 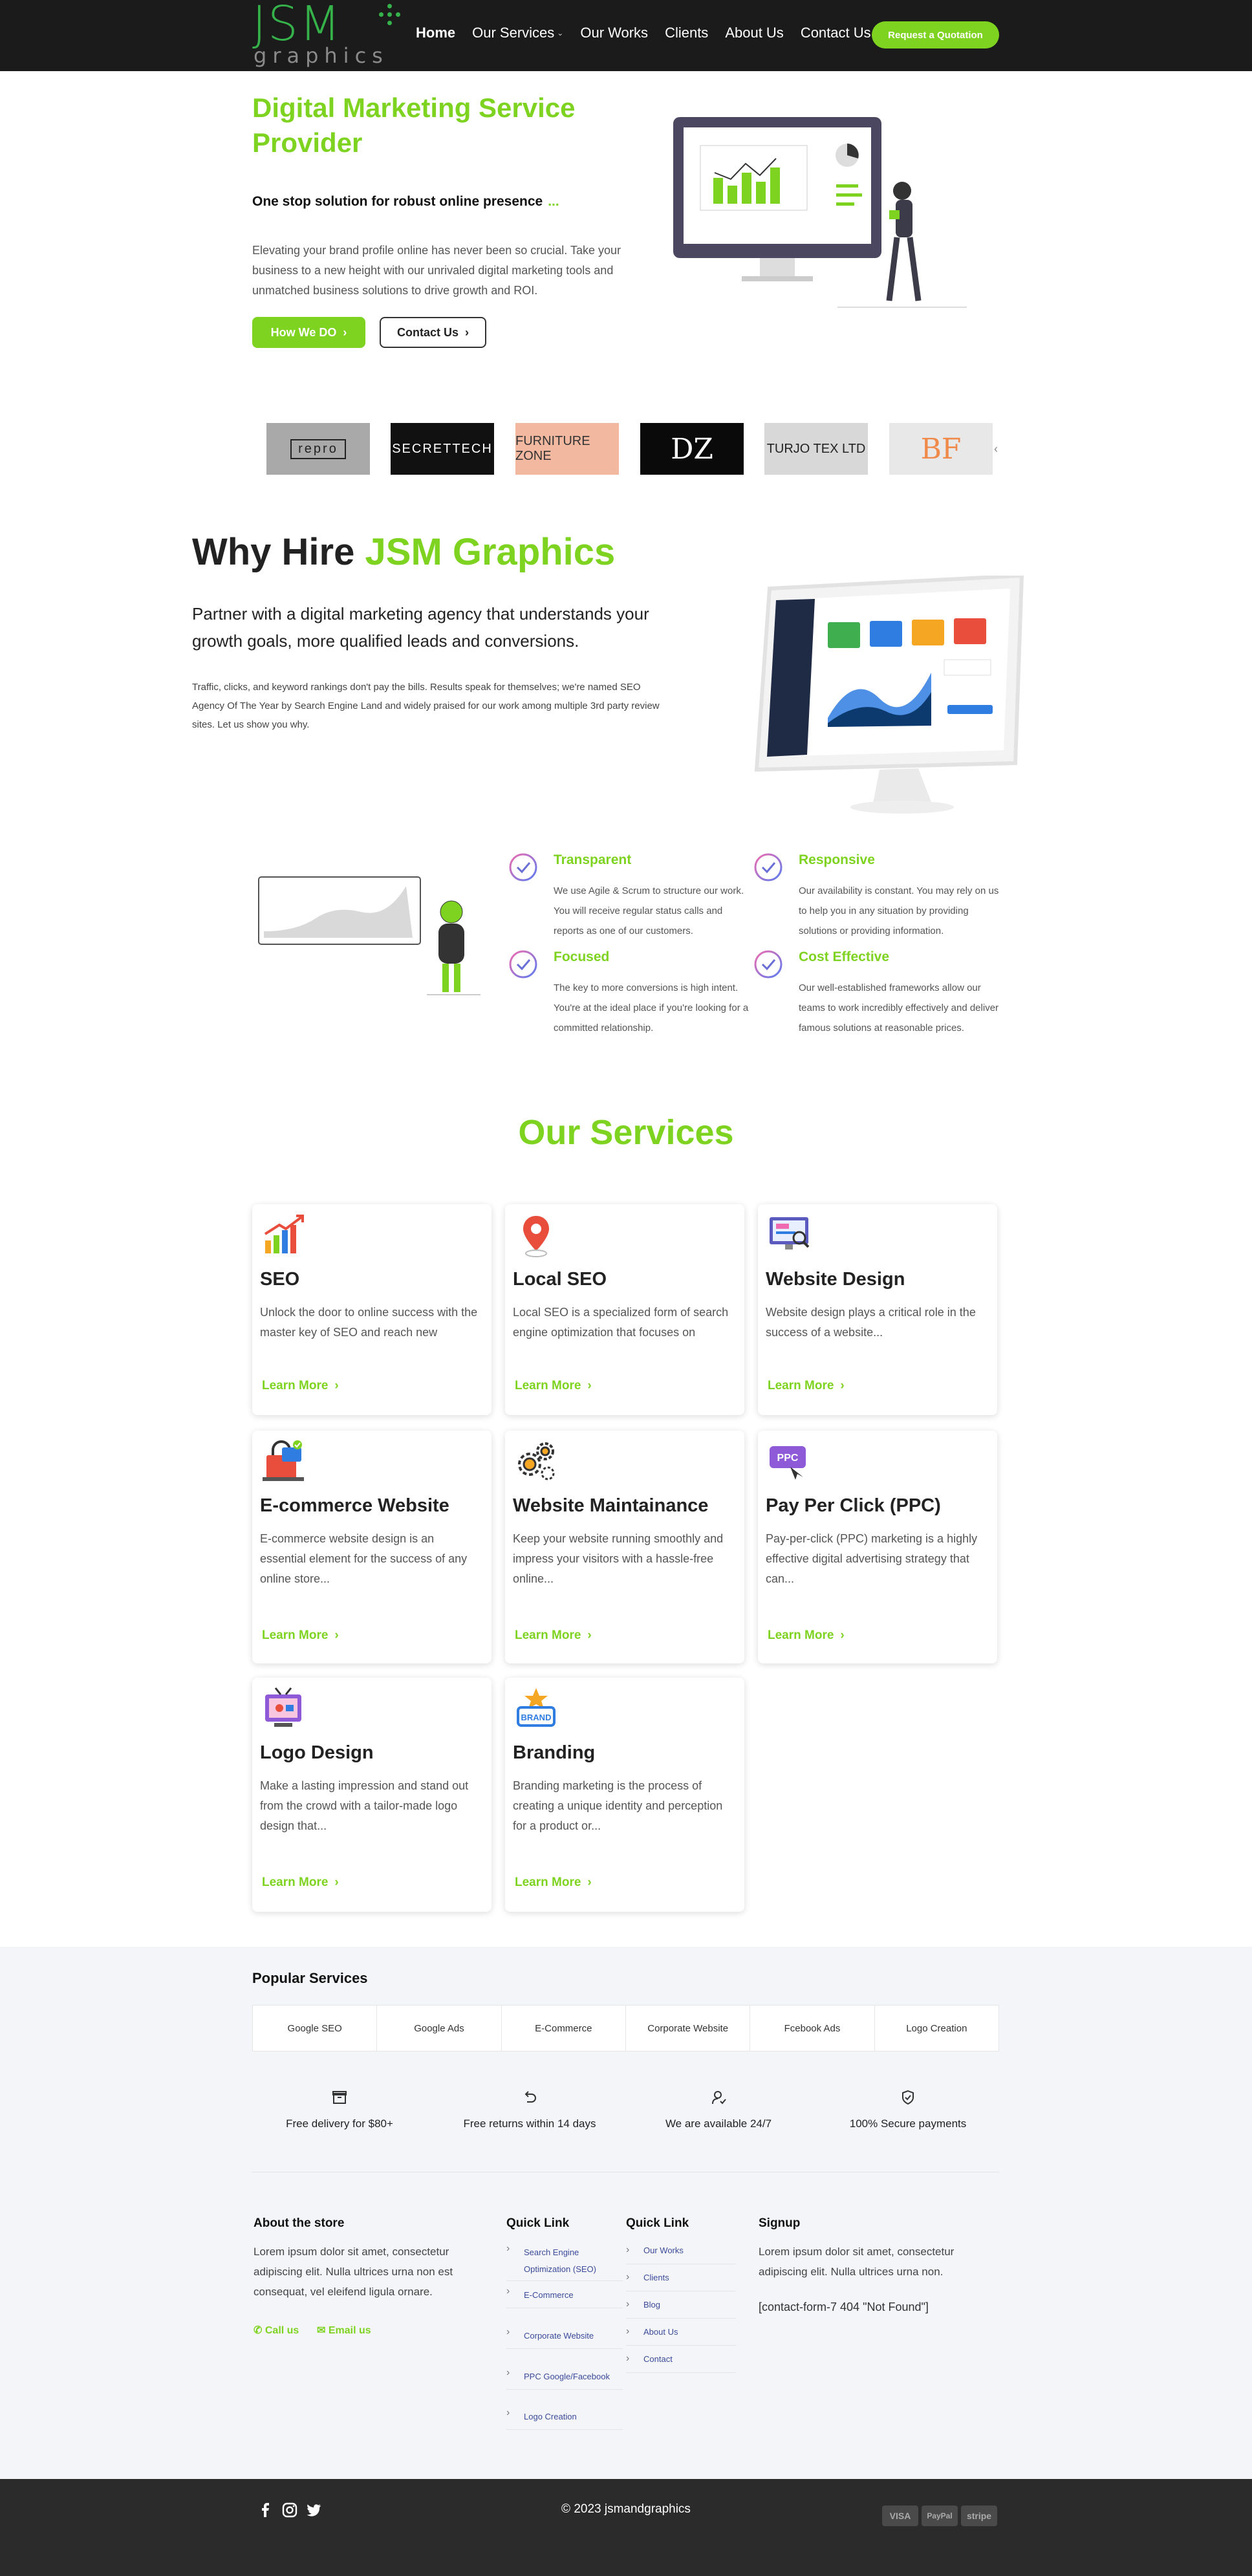 What do you see at coordinates (277, 2330) in the screenshot?
I see `call-us-link: ✆ Call us` at bounding box center [277, 2330].